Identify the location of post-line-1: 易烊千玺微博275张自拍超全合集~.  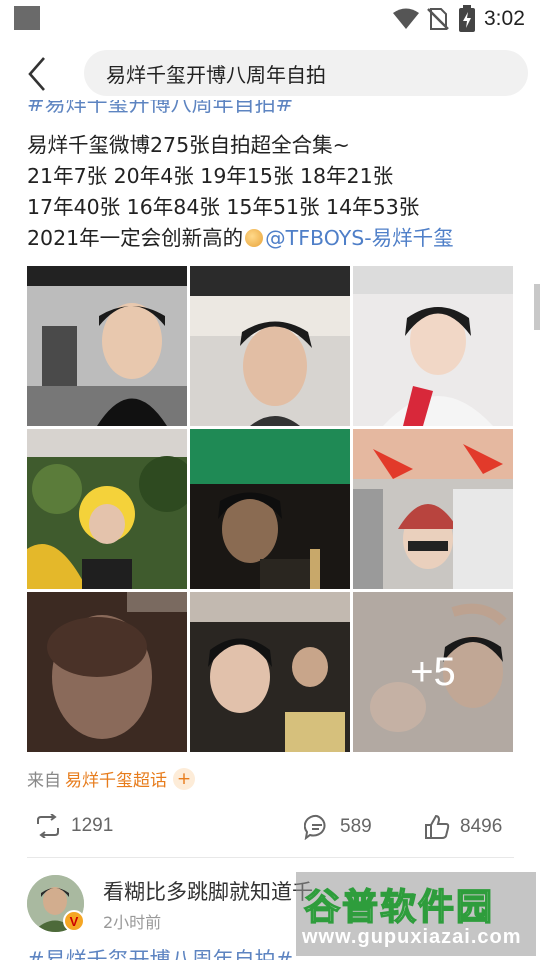
(188, 145).